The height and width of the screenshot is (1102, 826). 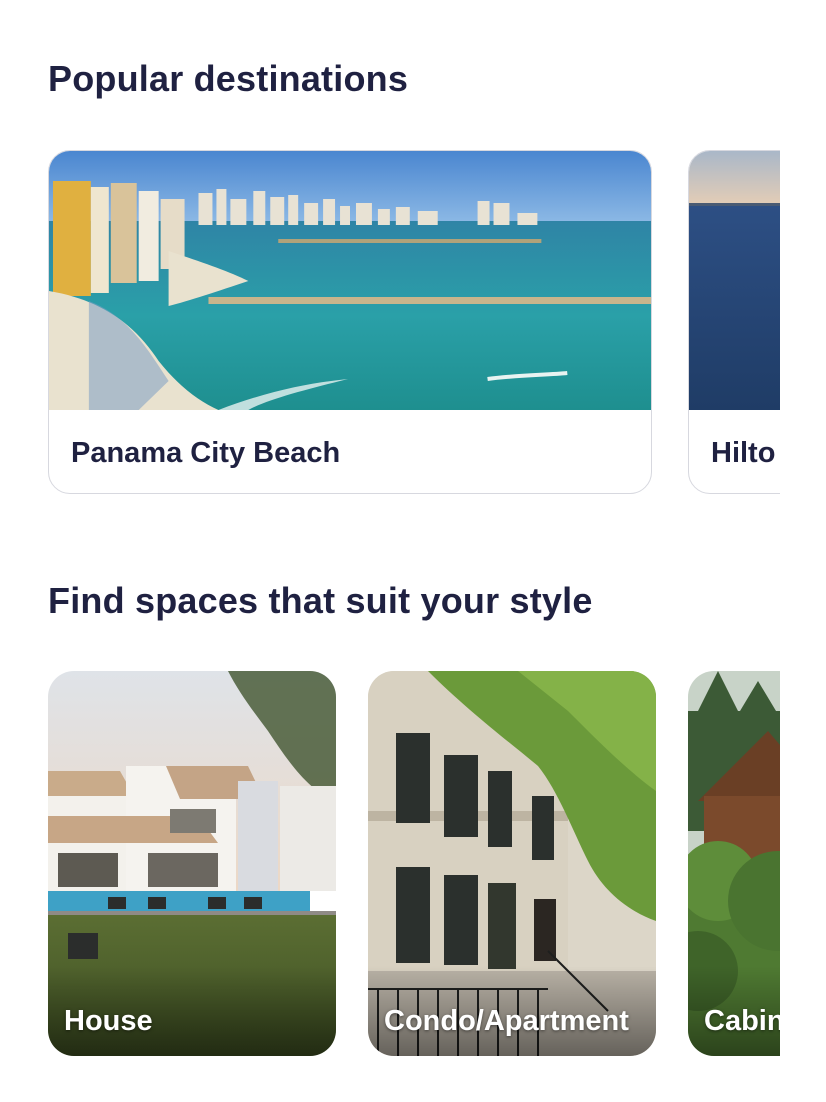 I want to click on styles-heading: Find spaces that suit your style, so click(x=320, y=600).